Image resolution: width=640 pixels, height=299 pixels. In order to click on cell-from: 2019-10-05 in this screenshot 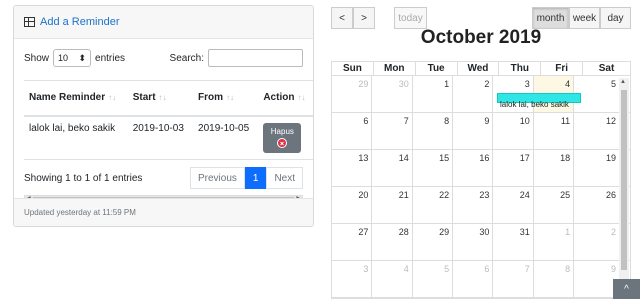, I will do `click(226, 137)`.